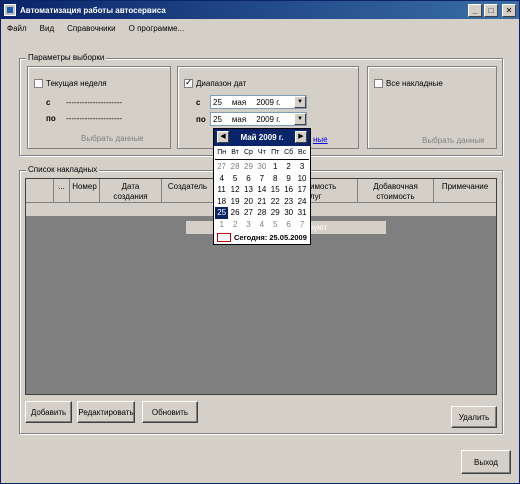 The image size is (520, 484). What do you see at coordinates (239, 102) in the screenshot?
I see `date-from-month: мая` at bounding box center [239, 102].